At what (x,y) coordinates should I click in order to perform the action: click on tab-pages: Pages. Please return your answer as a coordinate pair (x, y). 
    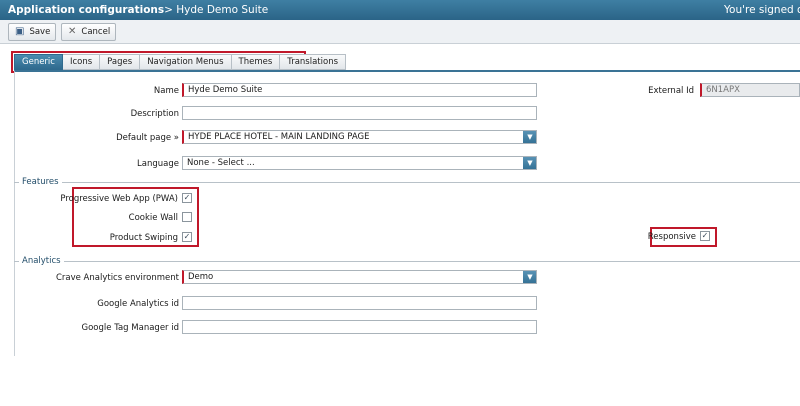
    Looking at the image, I should click on (120, 62).